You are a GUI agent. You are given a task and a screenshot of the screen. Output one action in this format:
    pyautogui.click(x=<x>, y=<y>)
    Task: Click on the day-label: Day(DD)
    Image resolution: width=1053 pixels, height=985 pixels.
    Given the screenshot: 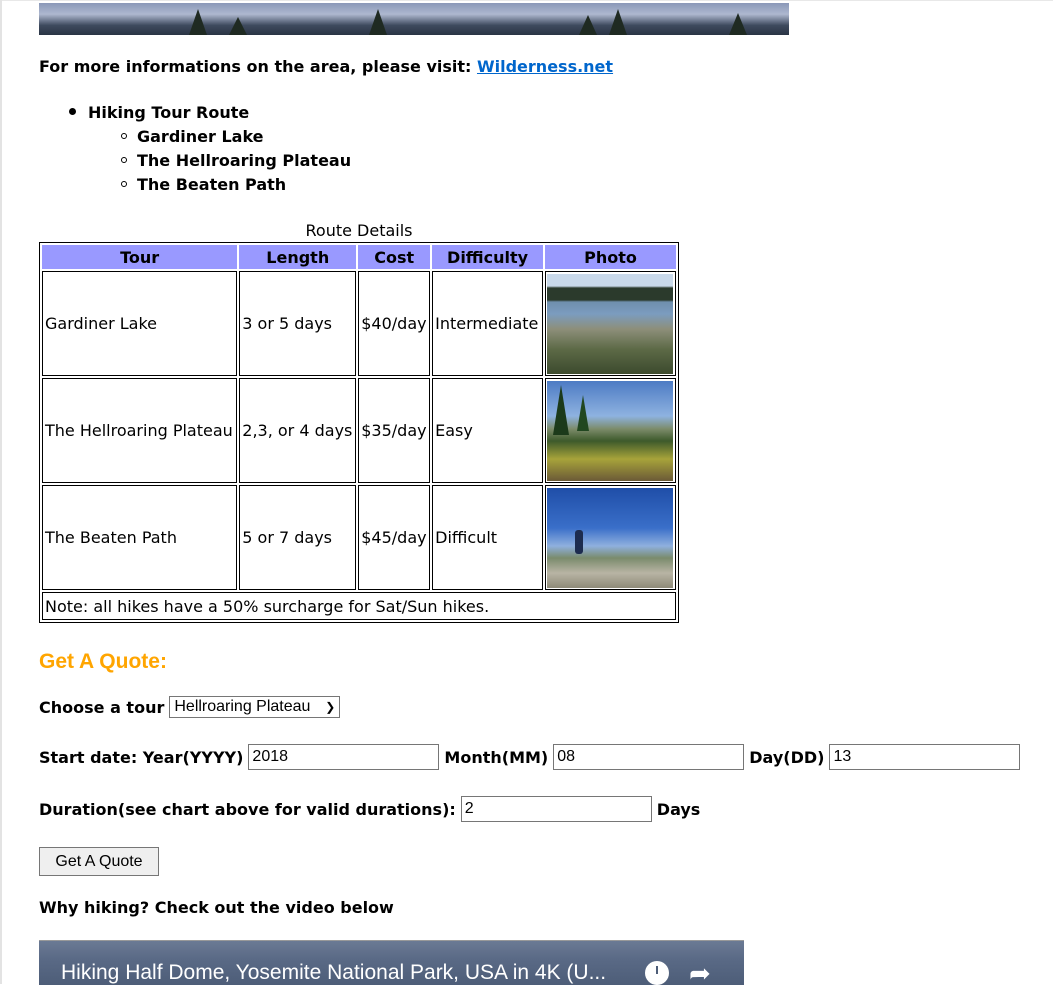 What is the action you would take?
    pyautogui.click(x=787, y=757)
    